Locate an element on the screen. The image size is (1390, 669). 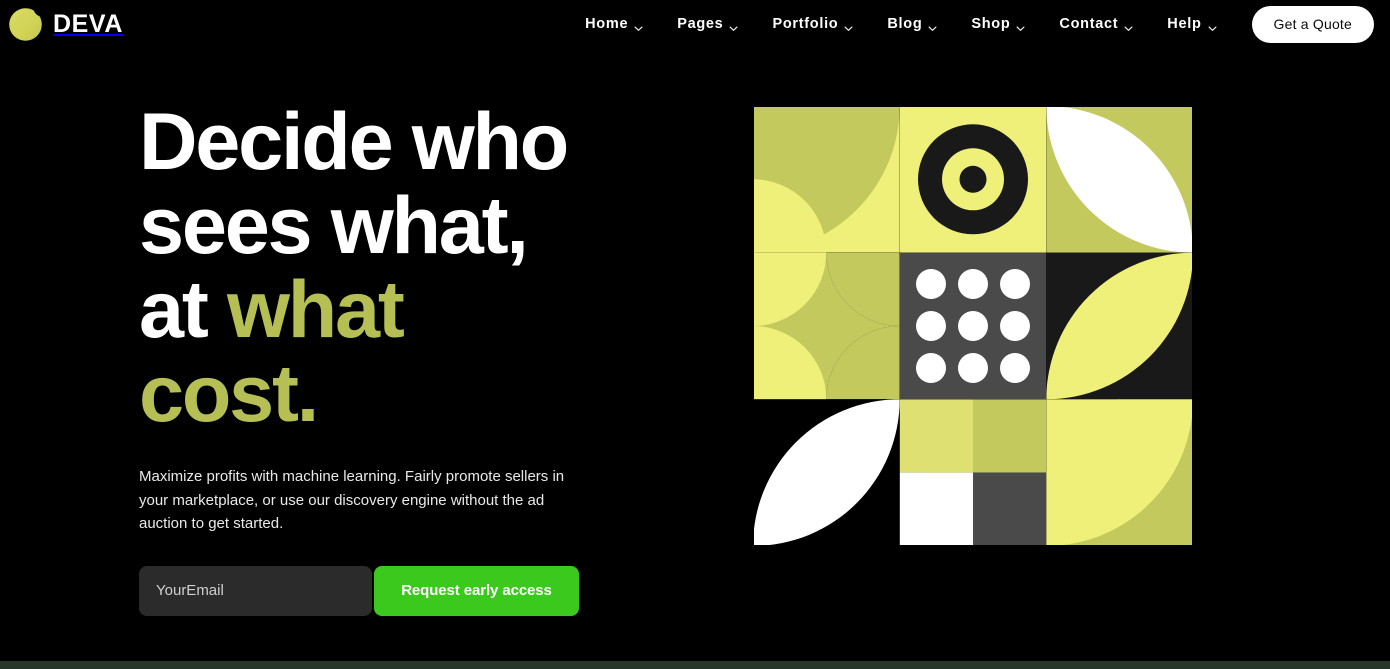
nav-item-help: Help is located at coordinates (1191, 24).